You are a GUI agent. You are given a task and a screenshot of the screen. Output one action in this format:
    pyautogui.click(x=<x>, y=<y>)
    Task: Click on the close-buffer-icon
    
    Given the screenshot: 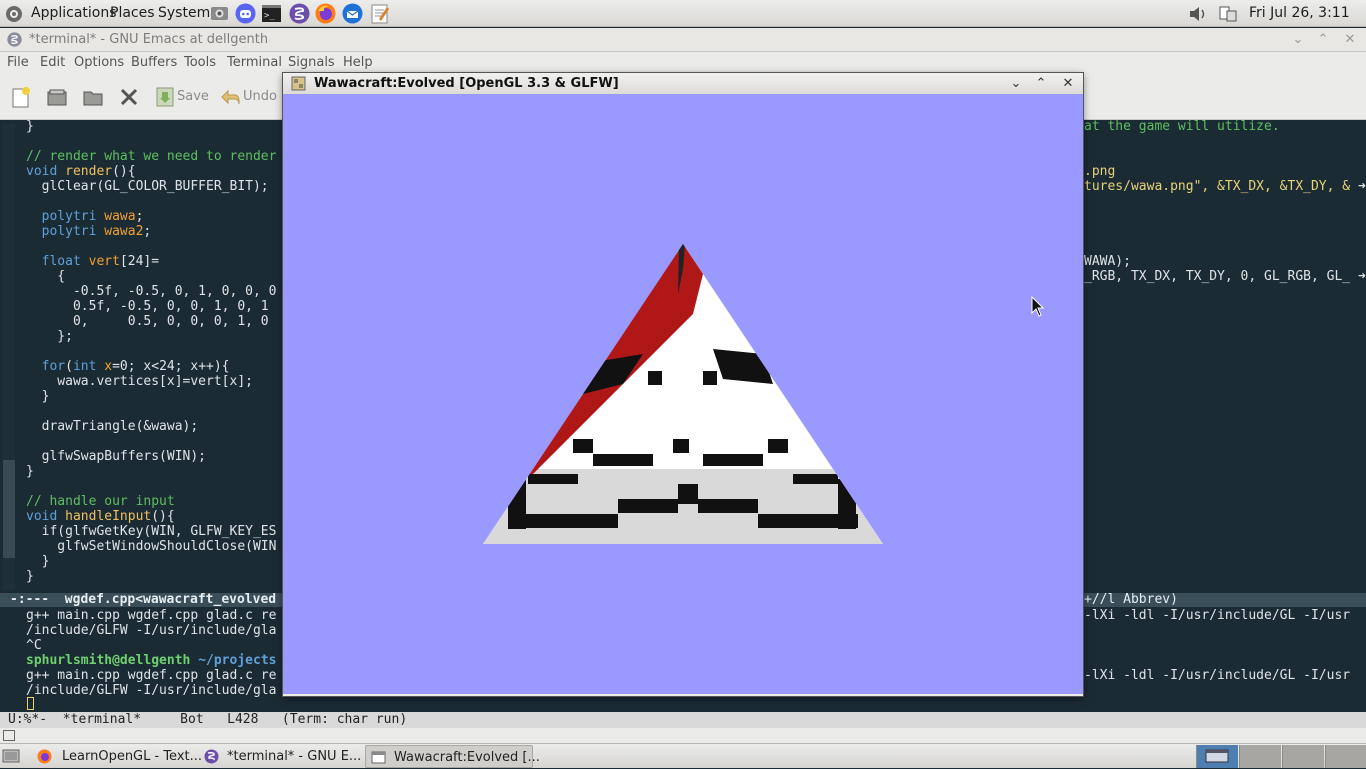 What is the action you would take?
    pyautogui.click(x=129, y=97)
    